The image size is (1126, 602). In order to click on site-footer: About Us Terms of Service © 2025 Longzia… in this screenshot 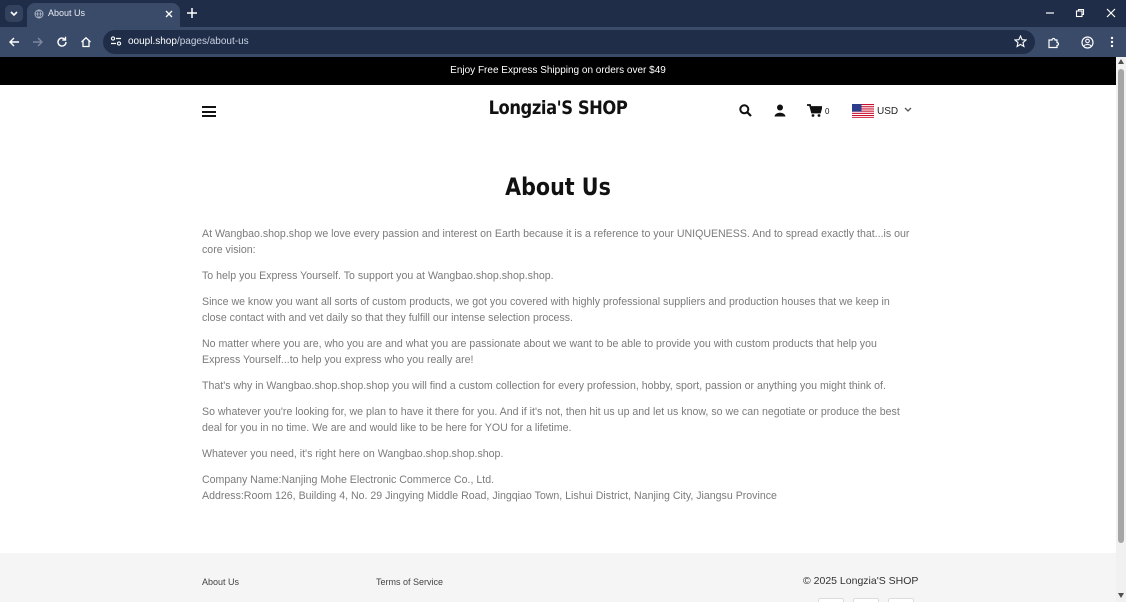, I will do `click(558, 577)`.